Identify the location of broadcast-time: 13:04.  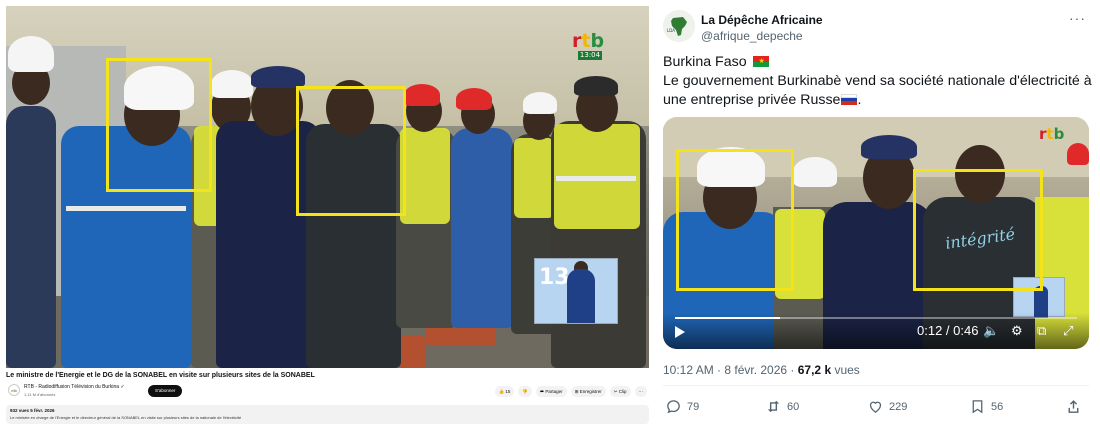
(590, 55).